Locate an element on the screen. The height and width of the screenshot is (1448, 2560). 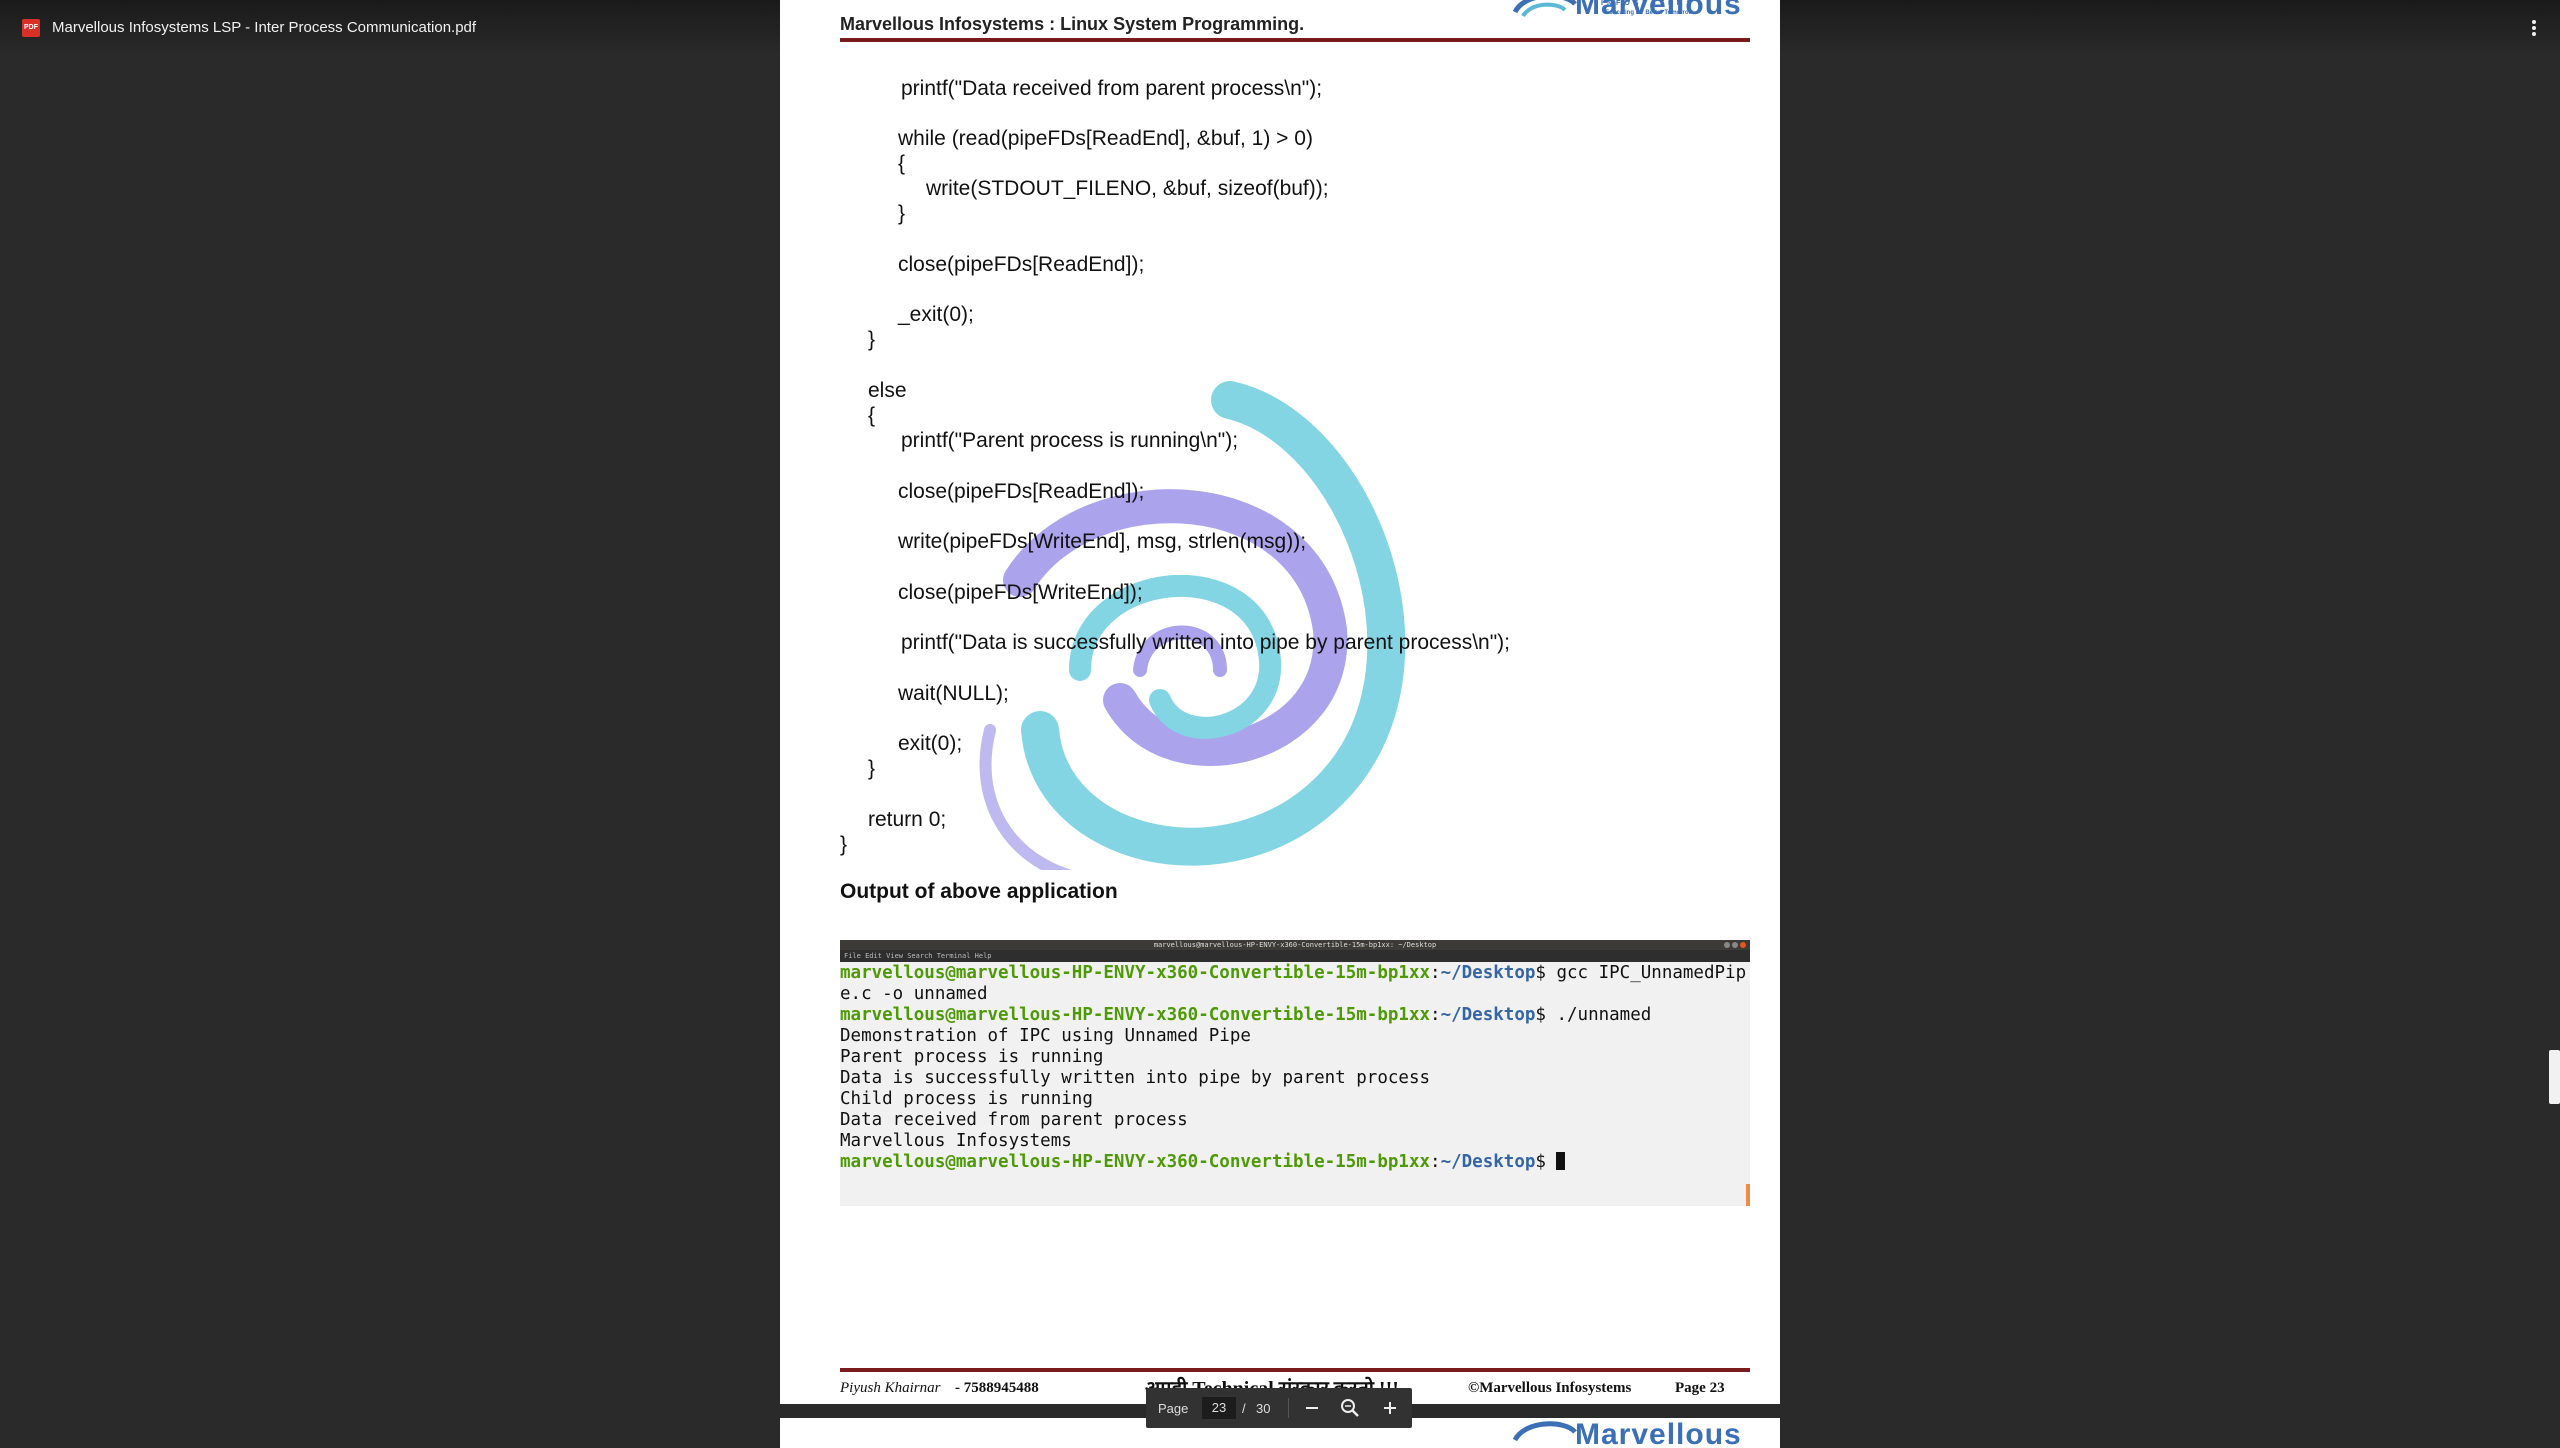
fit-to-page-button is located at coordinates (1350, 1408).